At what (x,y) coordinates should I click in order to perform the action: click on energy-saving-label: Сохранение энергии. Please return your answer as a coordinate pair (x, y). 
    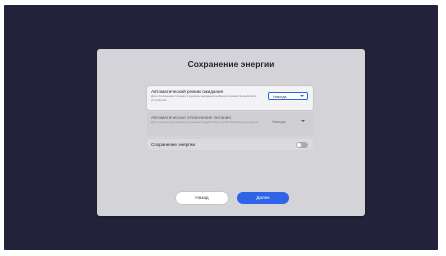
    Looking at the image, I should click on (173, 144).